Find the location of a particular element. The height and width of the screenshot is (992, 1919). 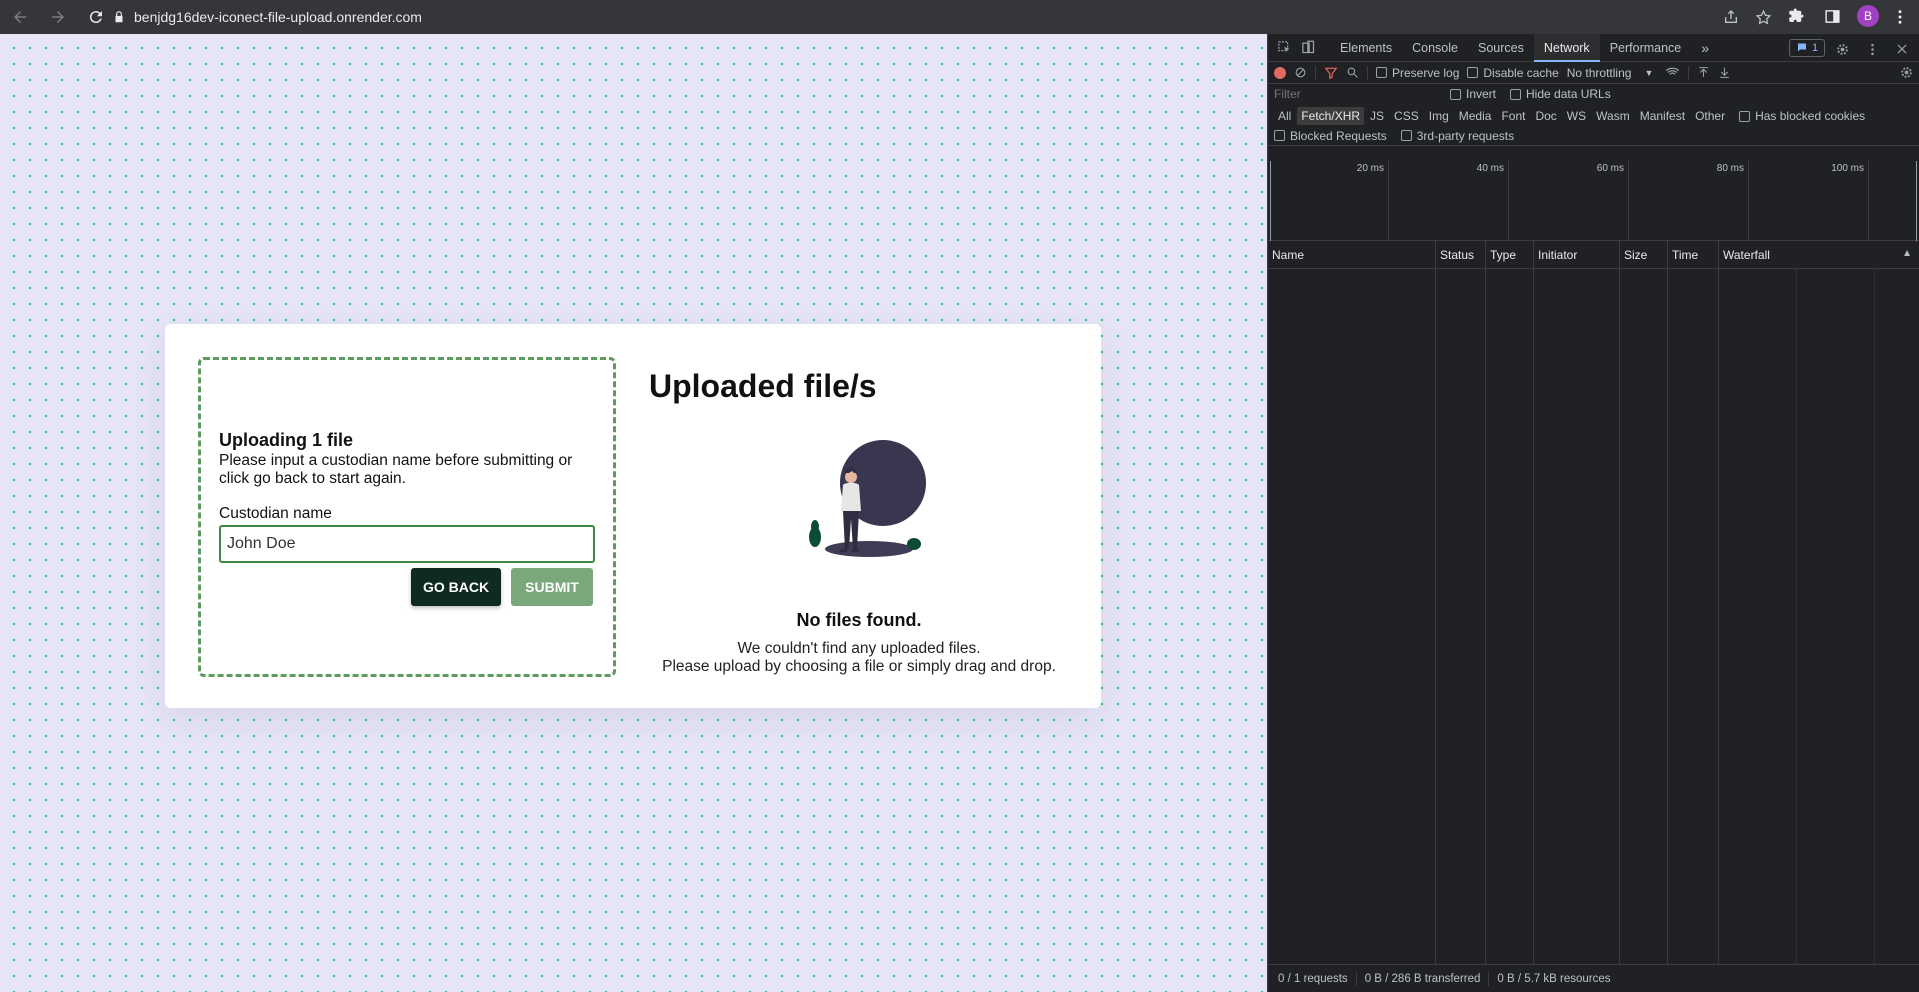

sort-triangle-icon: ▲ is located at coordinates (1907, 253).